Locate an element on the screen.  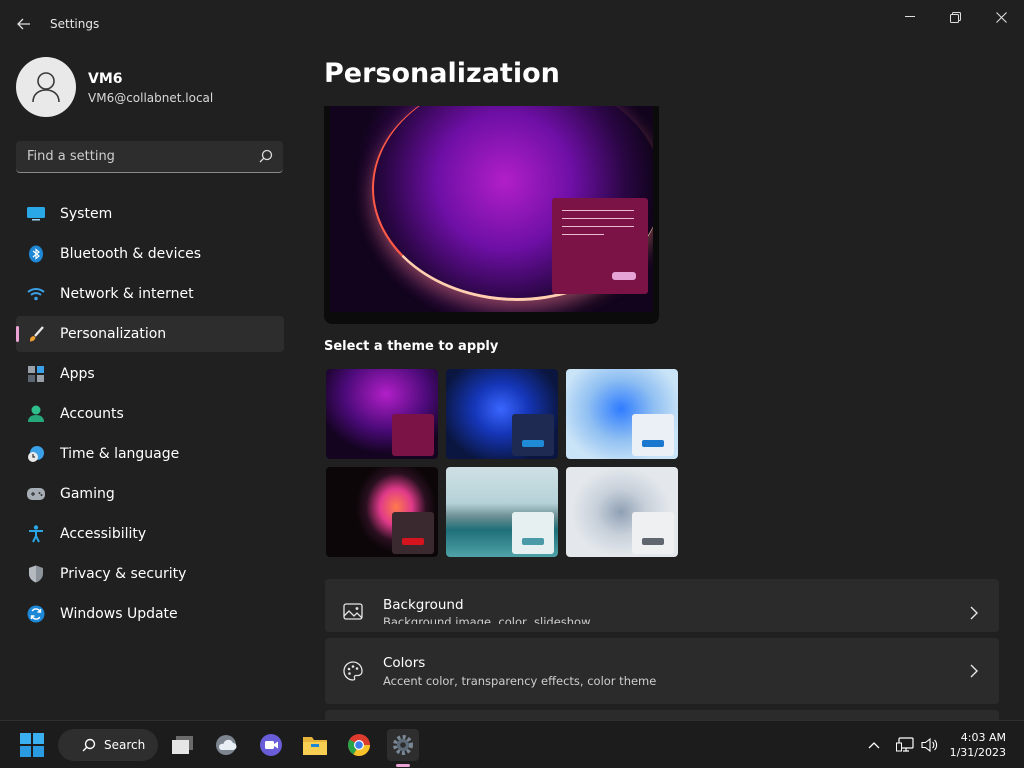
close-icon is located at coordinates (1001, 17).